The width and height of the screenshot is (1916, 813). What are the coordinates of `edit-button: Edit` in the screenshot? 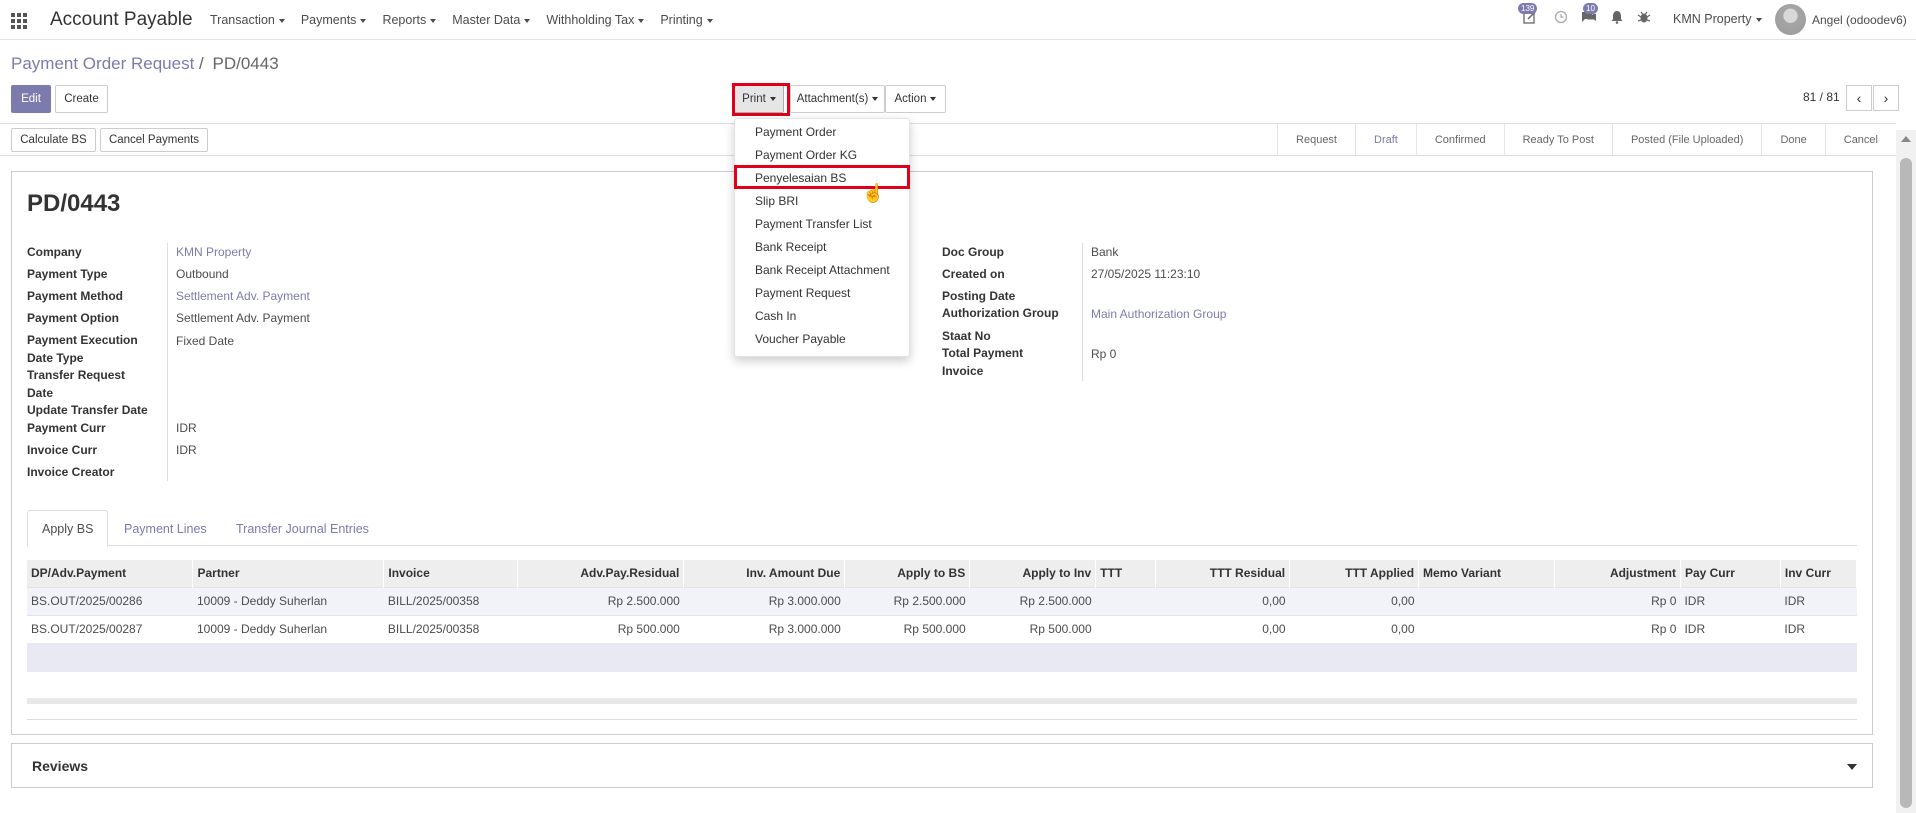 It's located at (31, 99).